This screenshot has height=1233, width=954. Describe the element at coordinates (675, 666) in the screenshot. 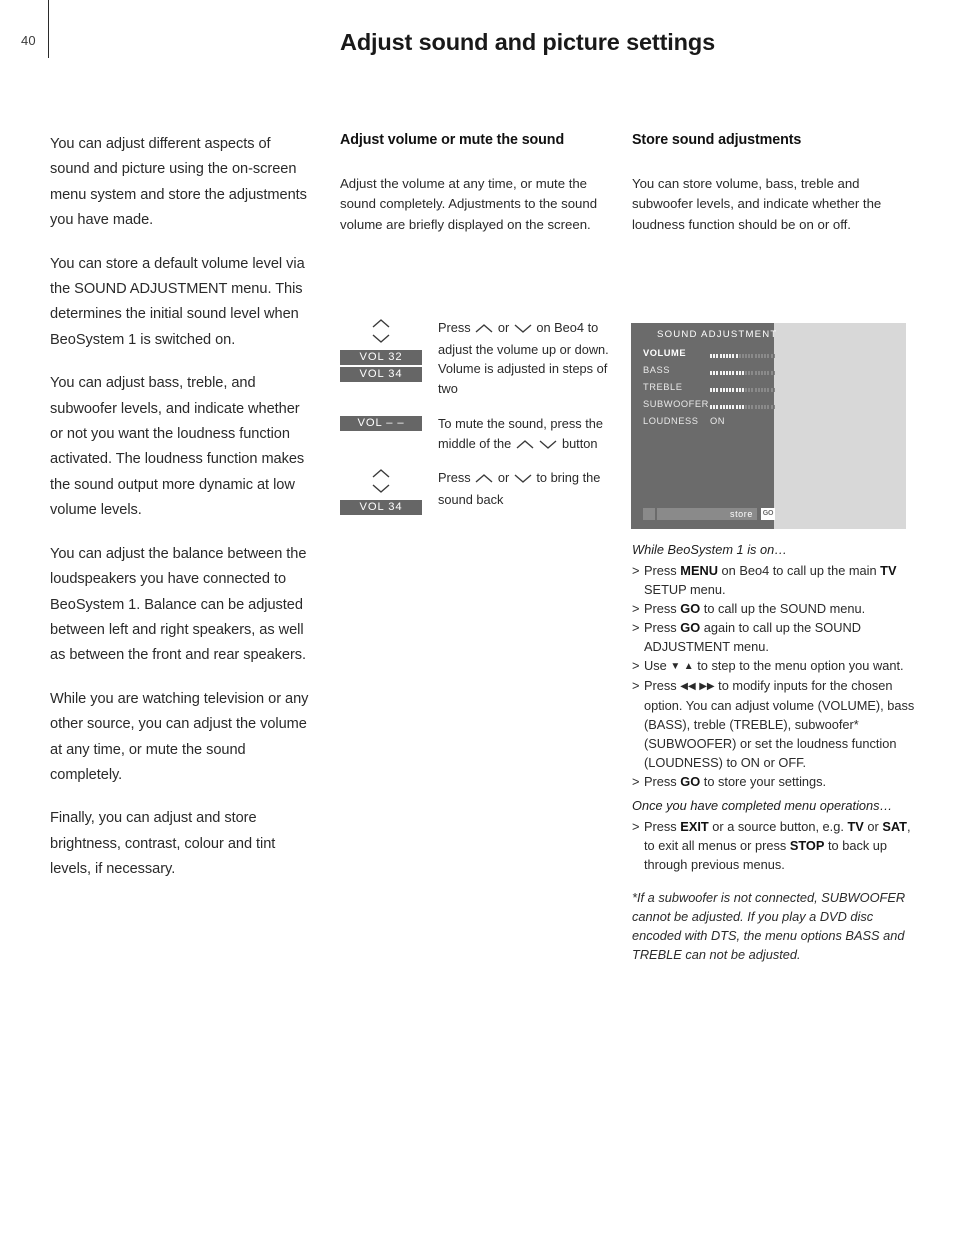

I see `nav-arrow-icon: ▼` at that location.